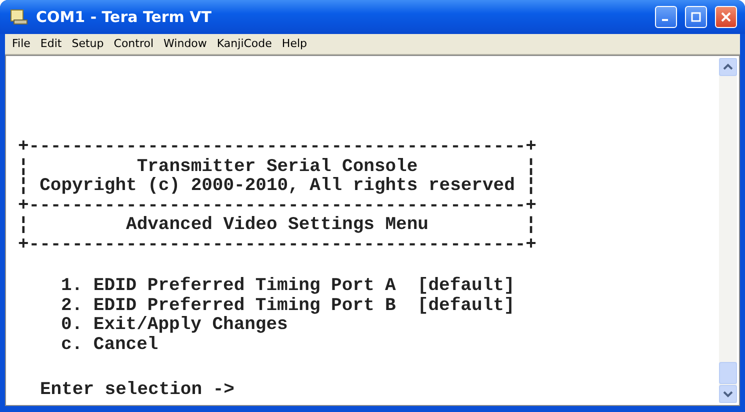 The width and height of the screenshot is (745, 412). I want to click on maximize-button, so click(696, 17).